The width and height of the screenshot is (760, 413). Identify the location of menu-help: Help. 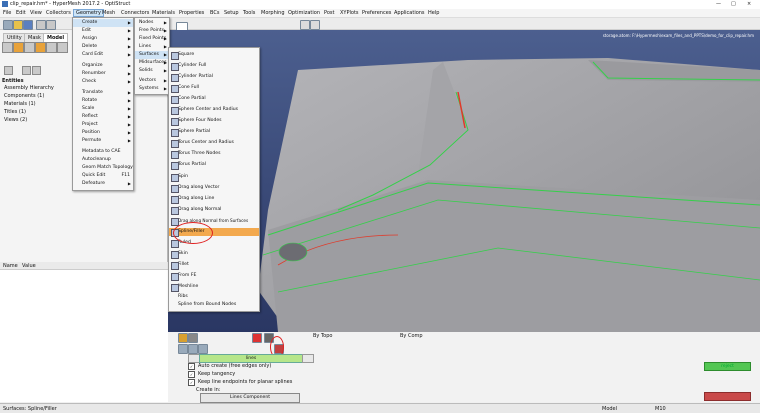
(433, 13).